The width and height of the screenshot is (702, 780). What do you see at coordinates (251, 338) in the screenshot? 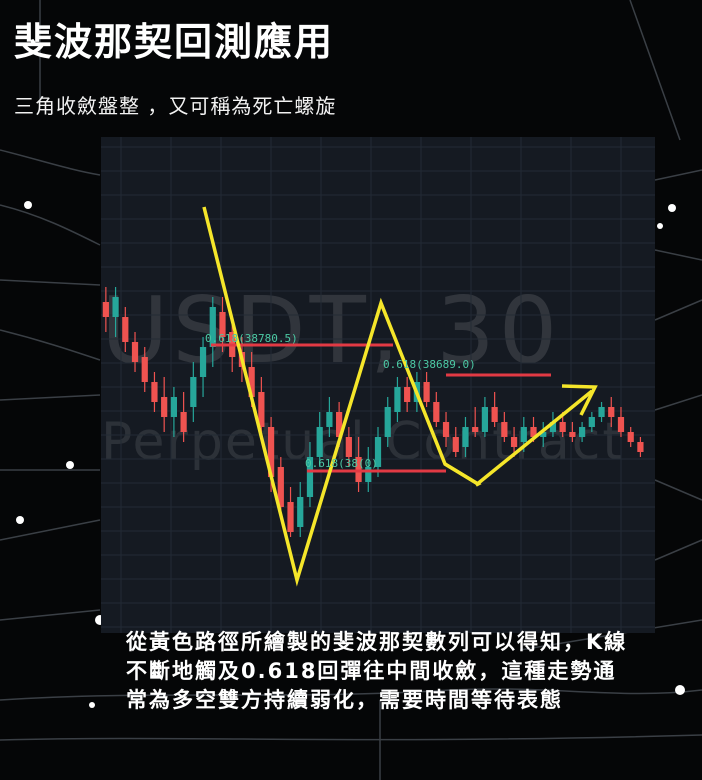
I see `fib-label-1: 0.618(38780.5)` at bounding box center [251, 338].